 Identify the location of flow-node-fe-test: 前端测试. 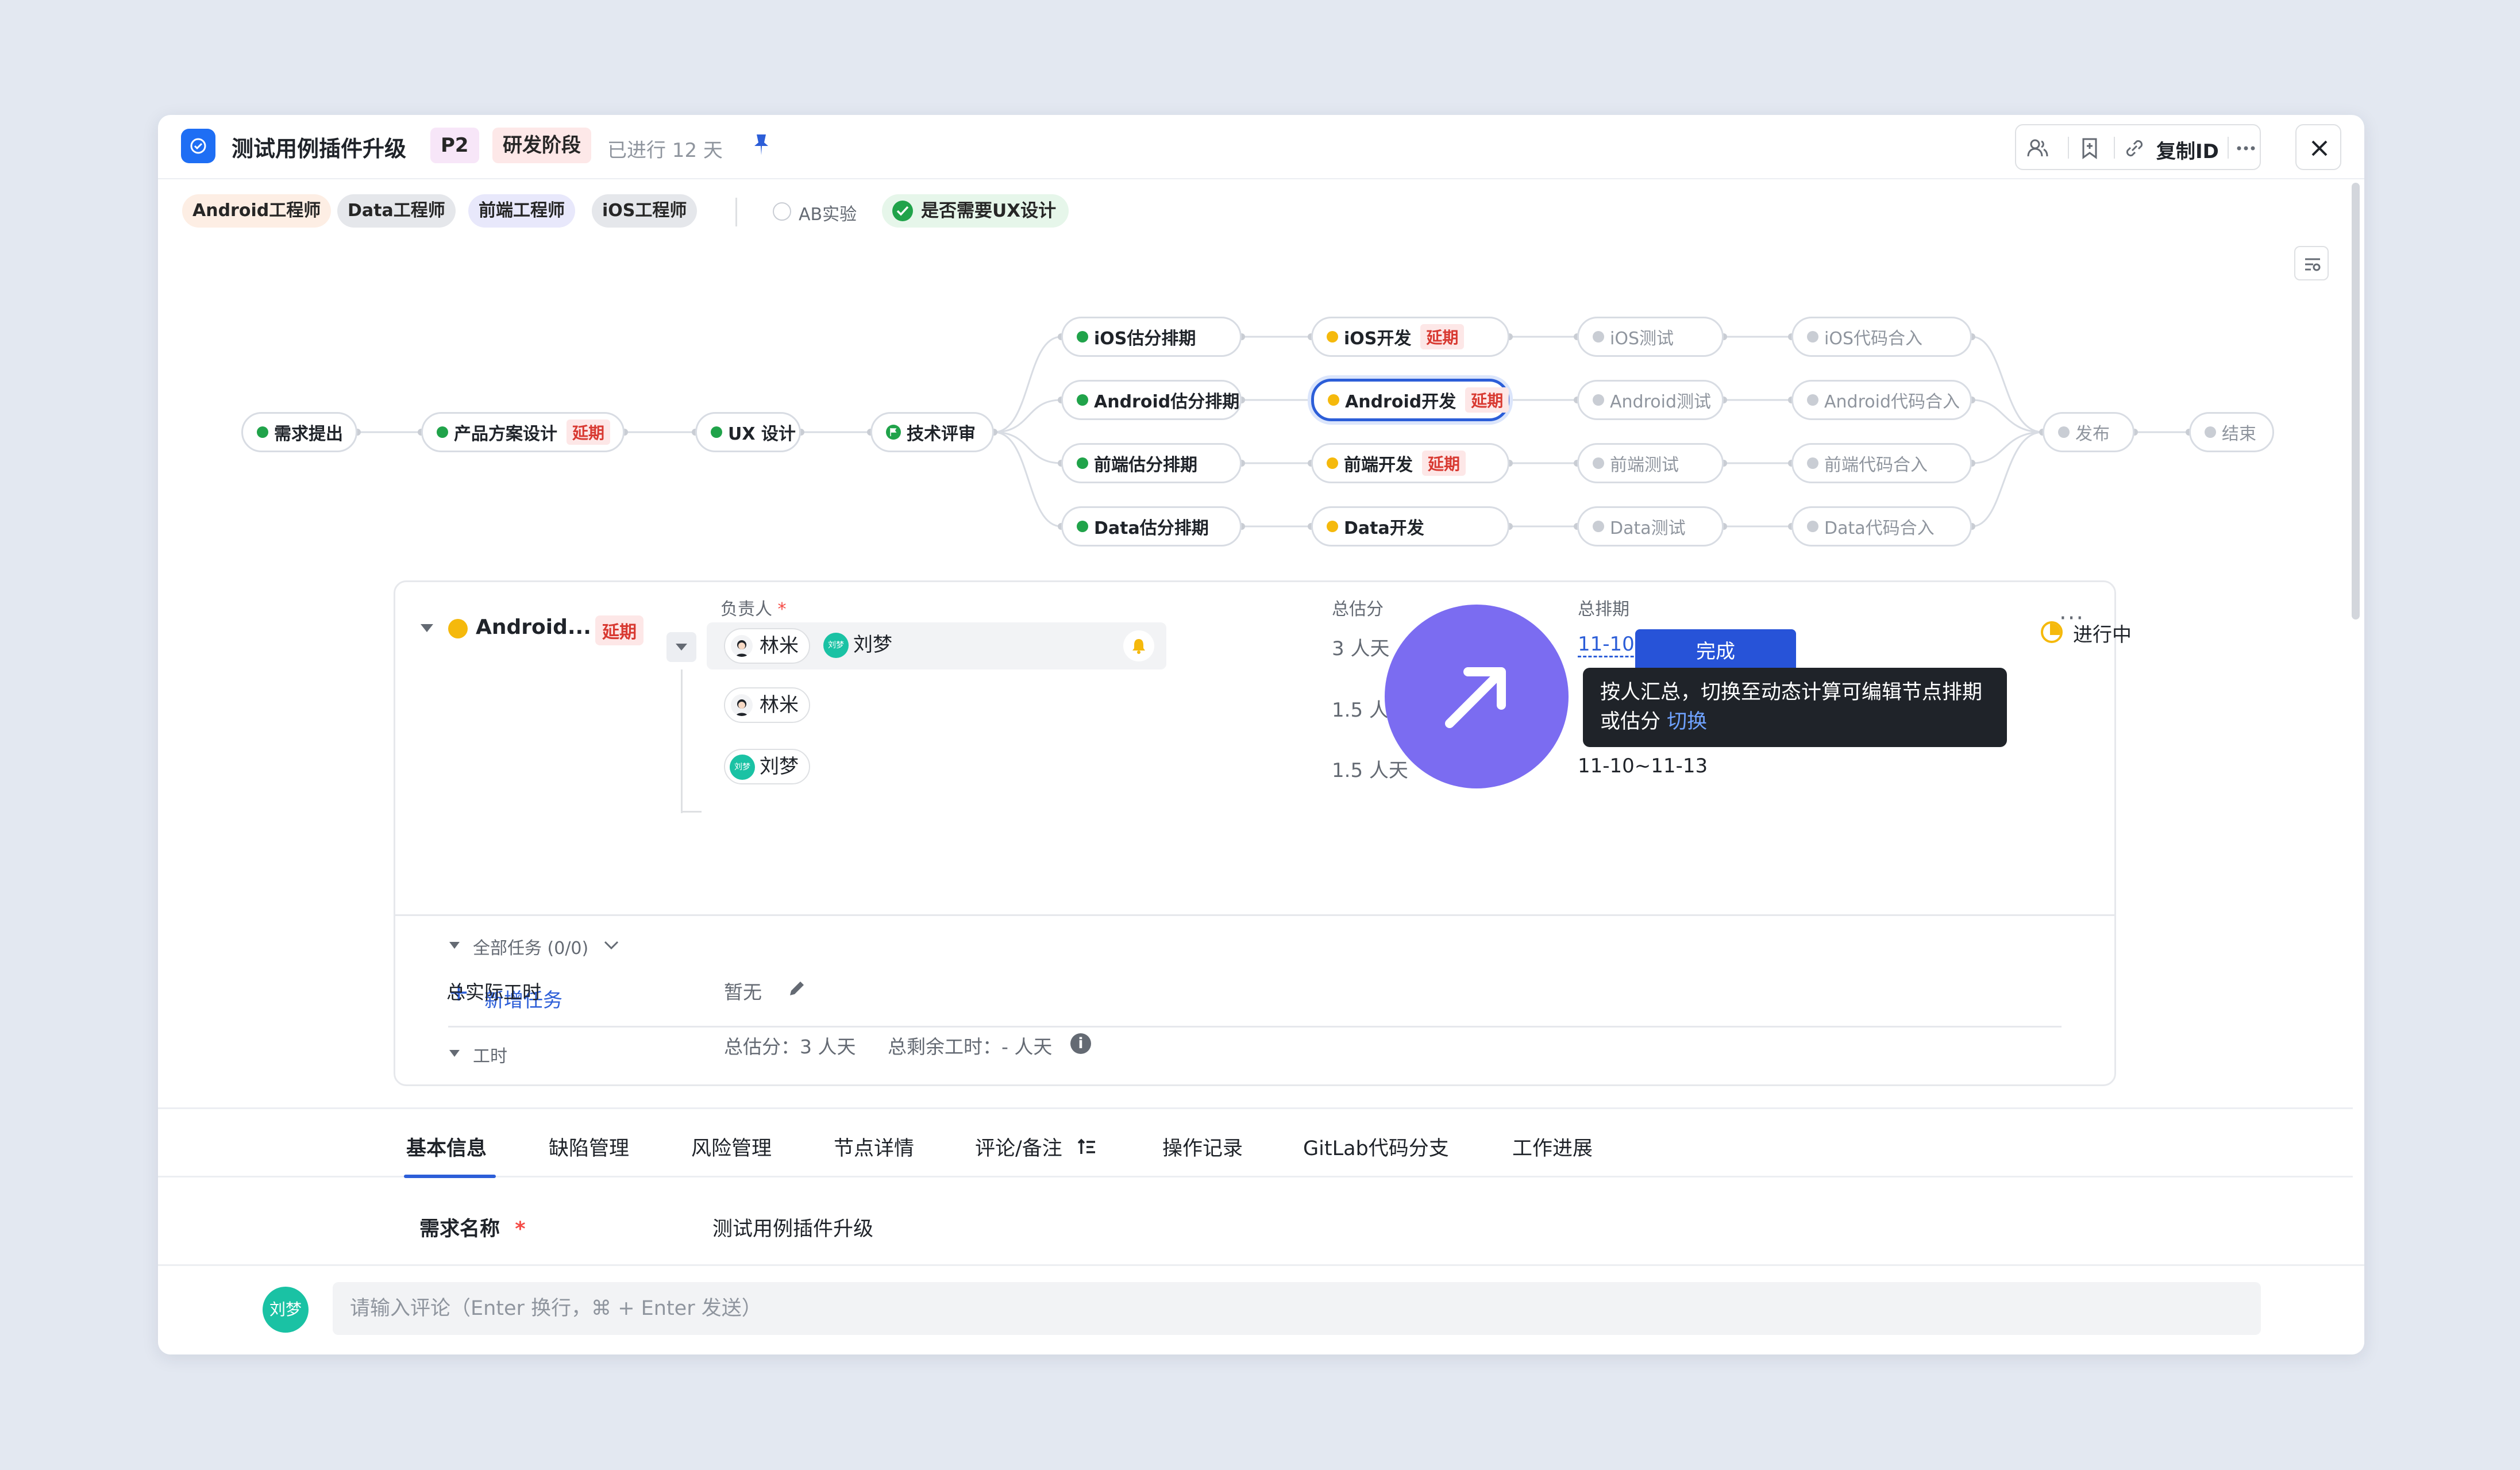
(1651, 463).